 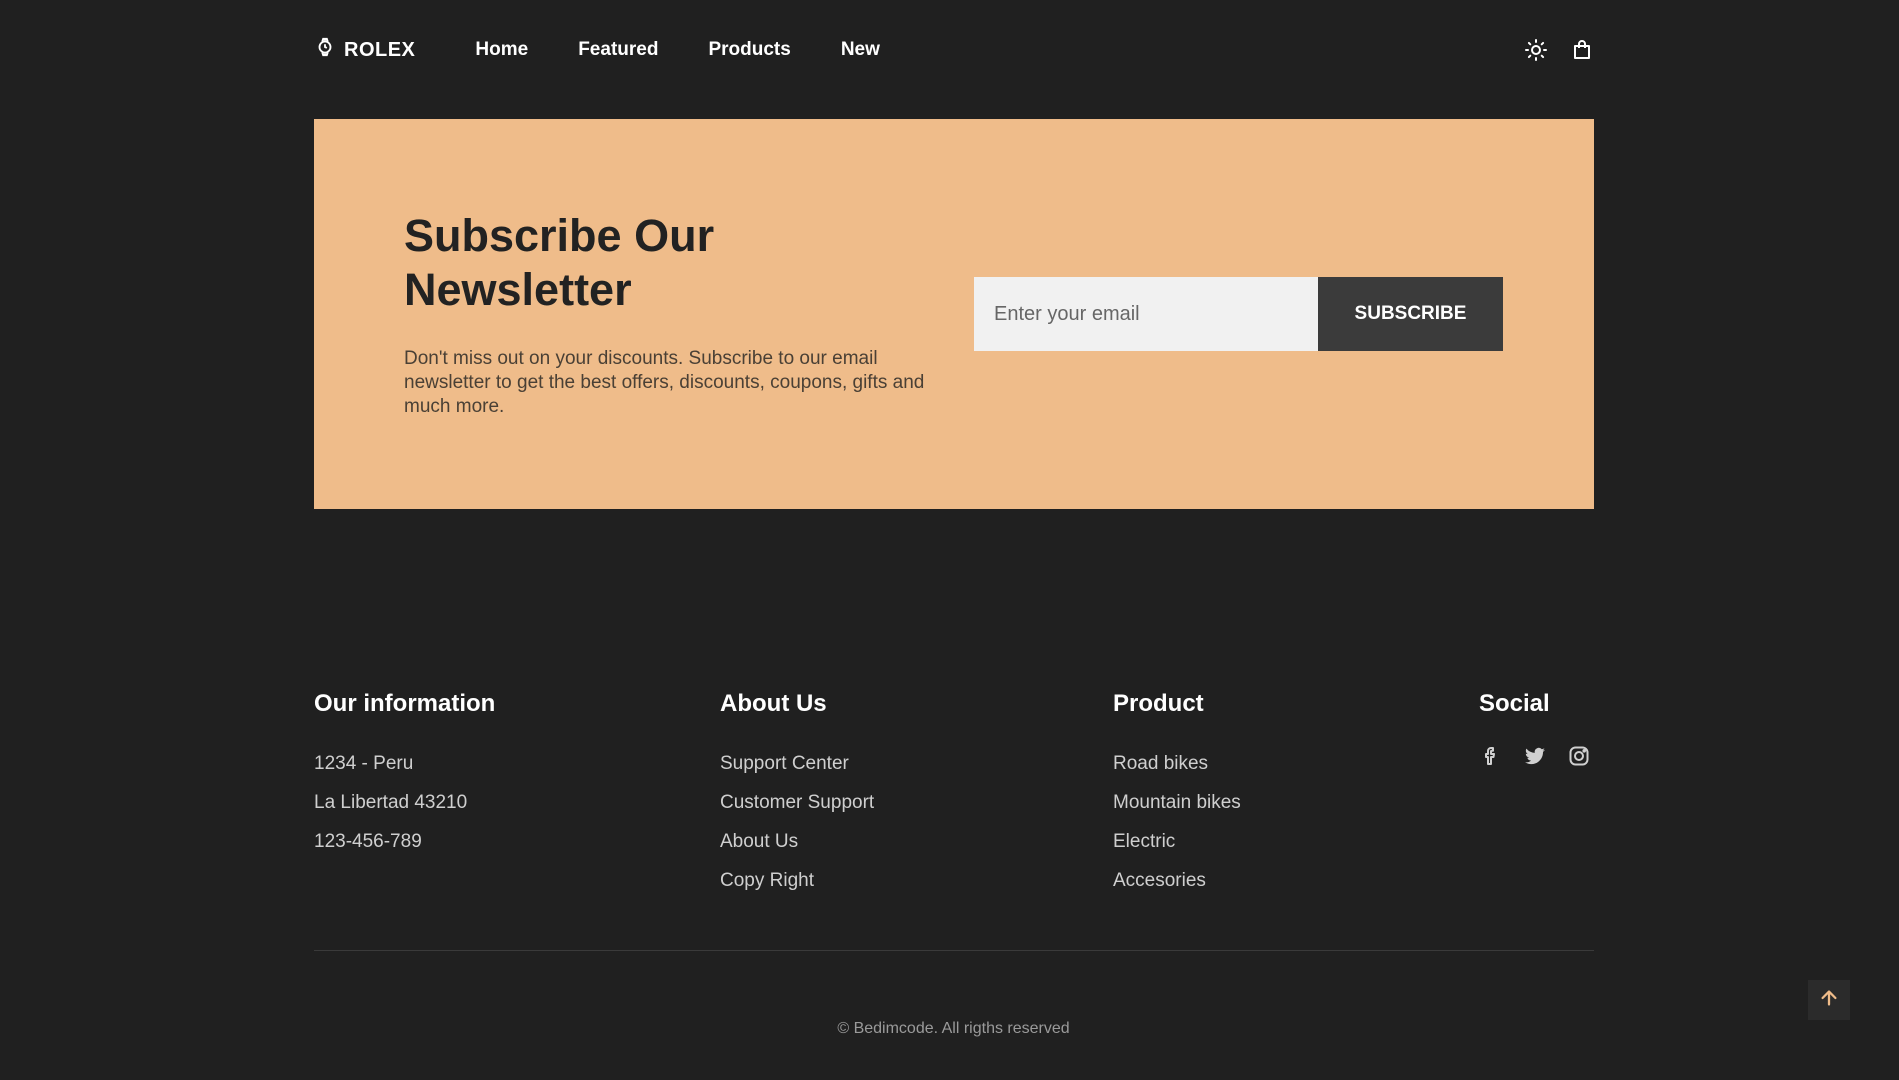 What do you see at coordinates (797, 802) in the screenshot?
I see `footer-link-customer-support: Customer Support` at bounding box center [797, 802].